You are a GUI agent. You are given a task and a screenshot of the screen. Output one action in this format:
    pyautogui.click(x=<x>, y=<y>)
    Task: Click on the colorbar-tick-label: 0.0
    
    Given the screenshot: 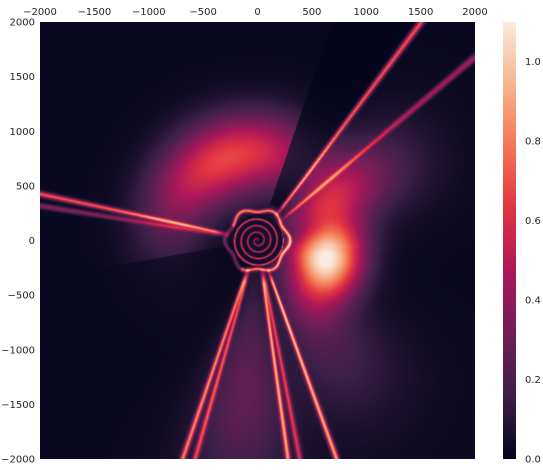 What is the action you would take?
    pyautogui.click(x=533, y=460)
    